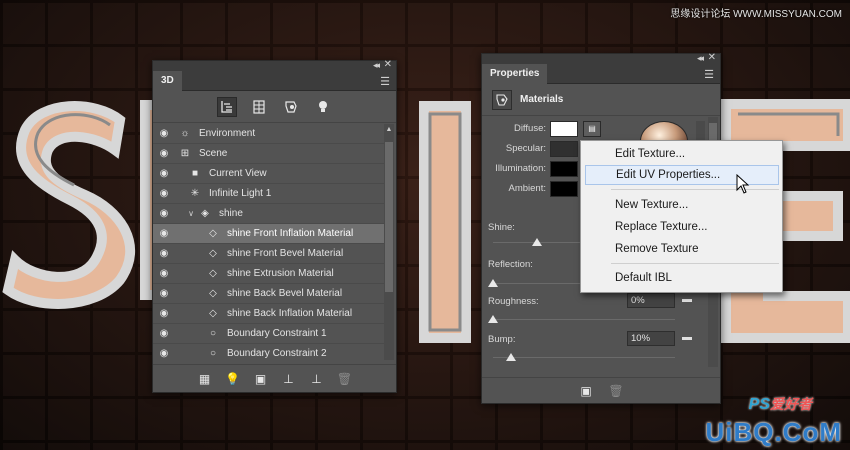 This screenshot has height=450, width=850. What do you see at coordinates (233, 379) in the screenshot?
I see `light-add-icon: 💡` at bounding box center [233, 379].